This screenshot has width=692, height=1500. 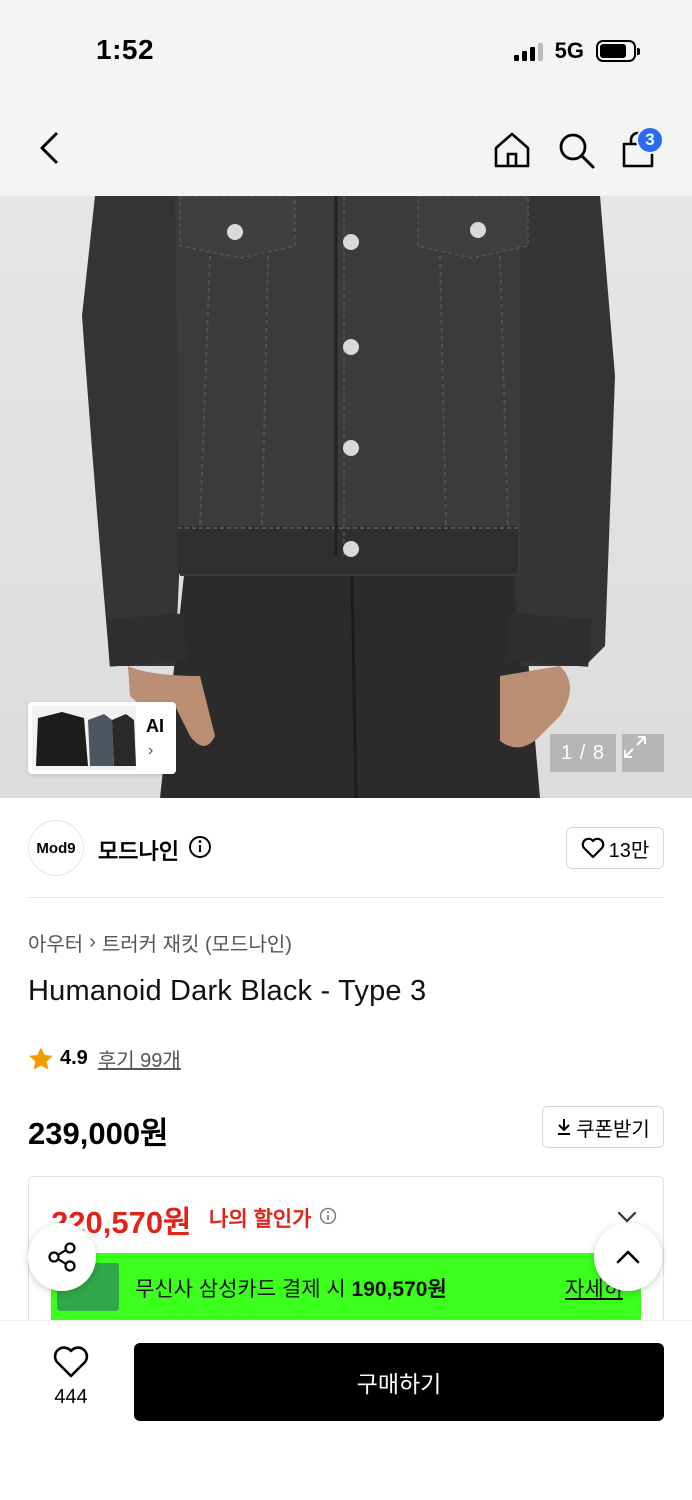 I want to click on share-button, so click(x=62, y=1257).